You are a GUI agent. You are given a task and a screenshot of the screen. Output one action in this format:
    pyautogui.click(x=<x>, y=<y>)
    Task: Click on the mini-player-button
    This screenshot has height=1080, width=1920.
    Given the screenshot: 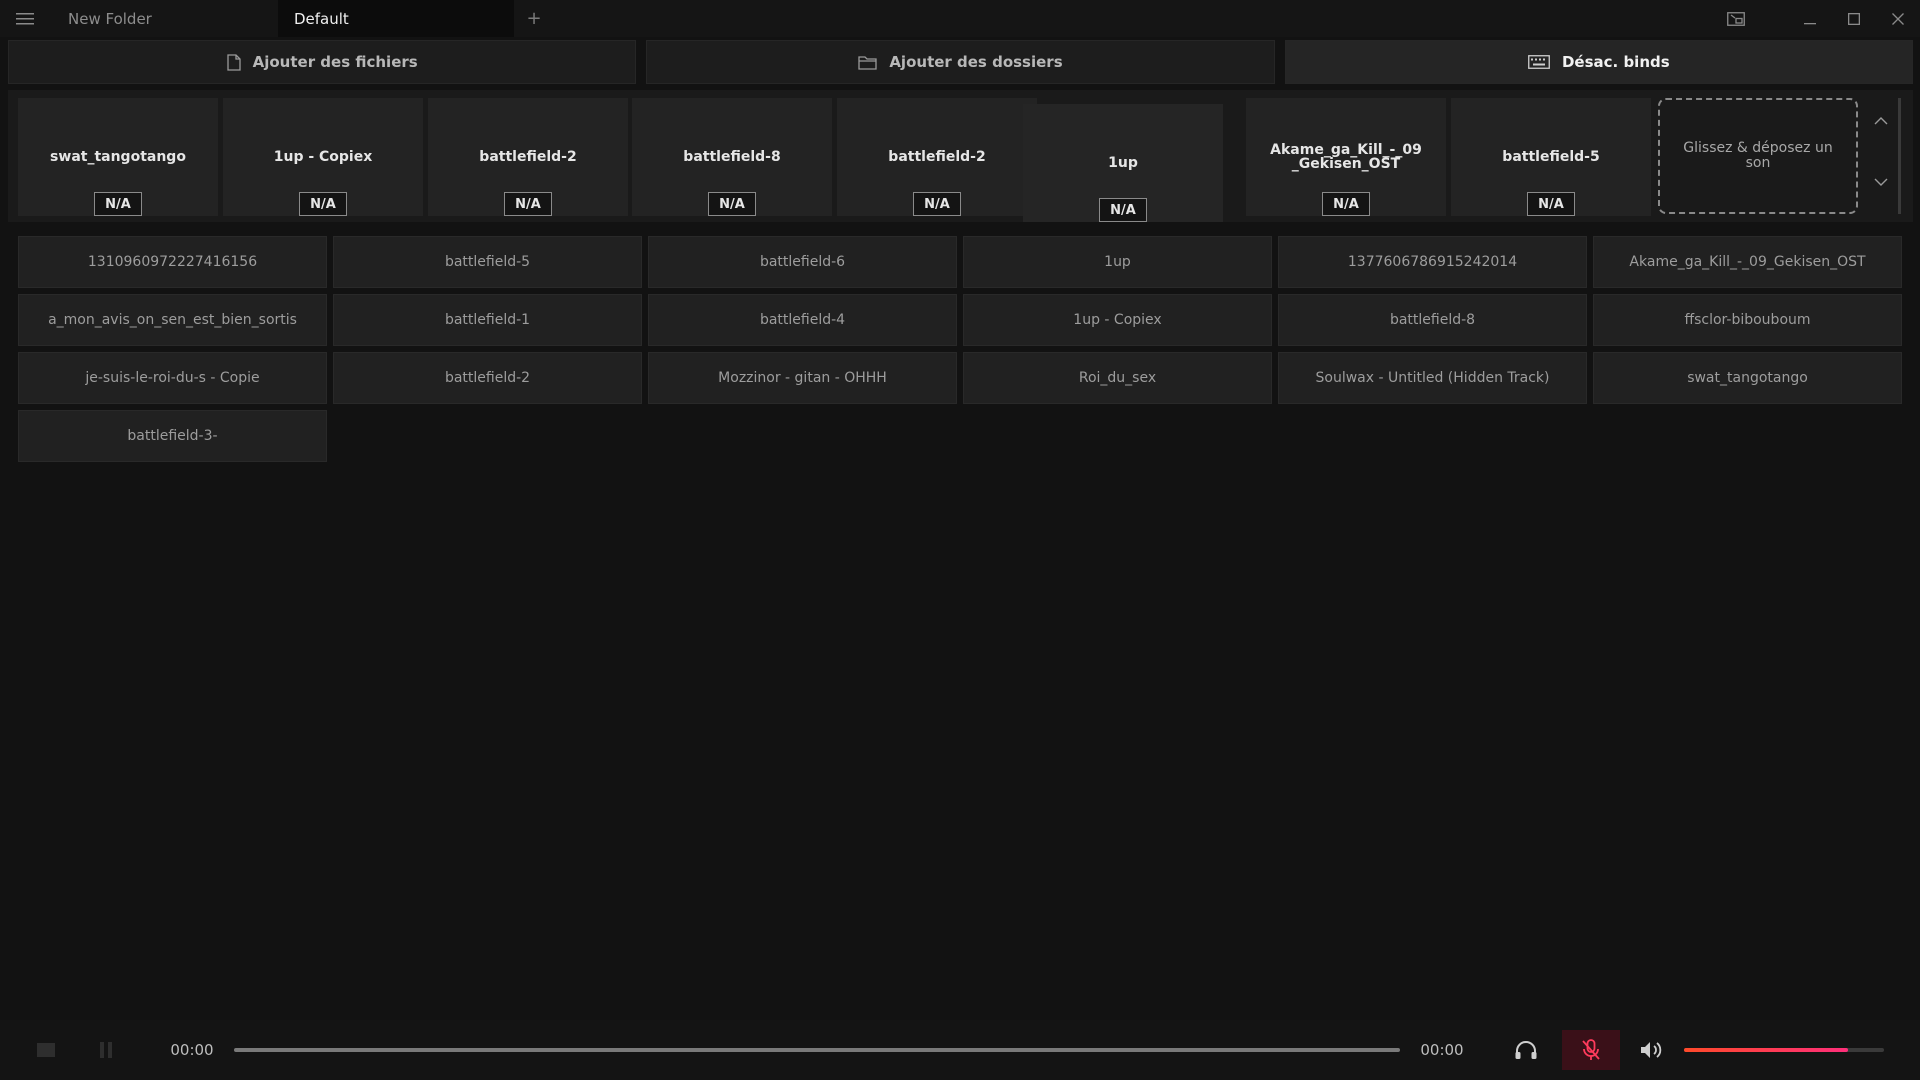 What is the action you would take?
    pyautogui.click(x=1736, y=18)
    